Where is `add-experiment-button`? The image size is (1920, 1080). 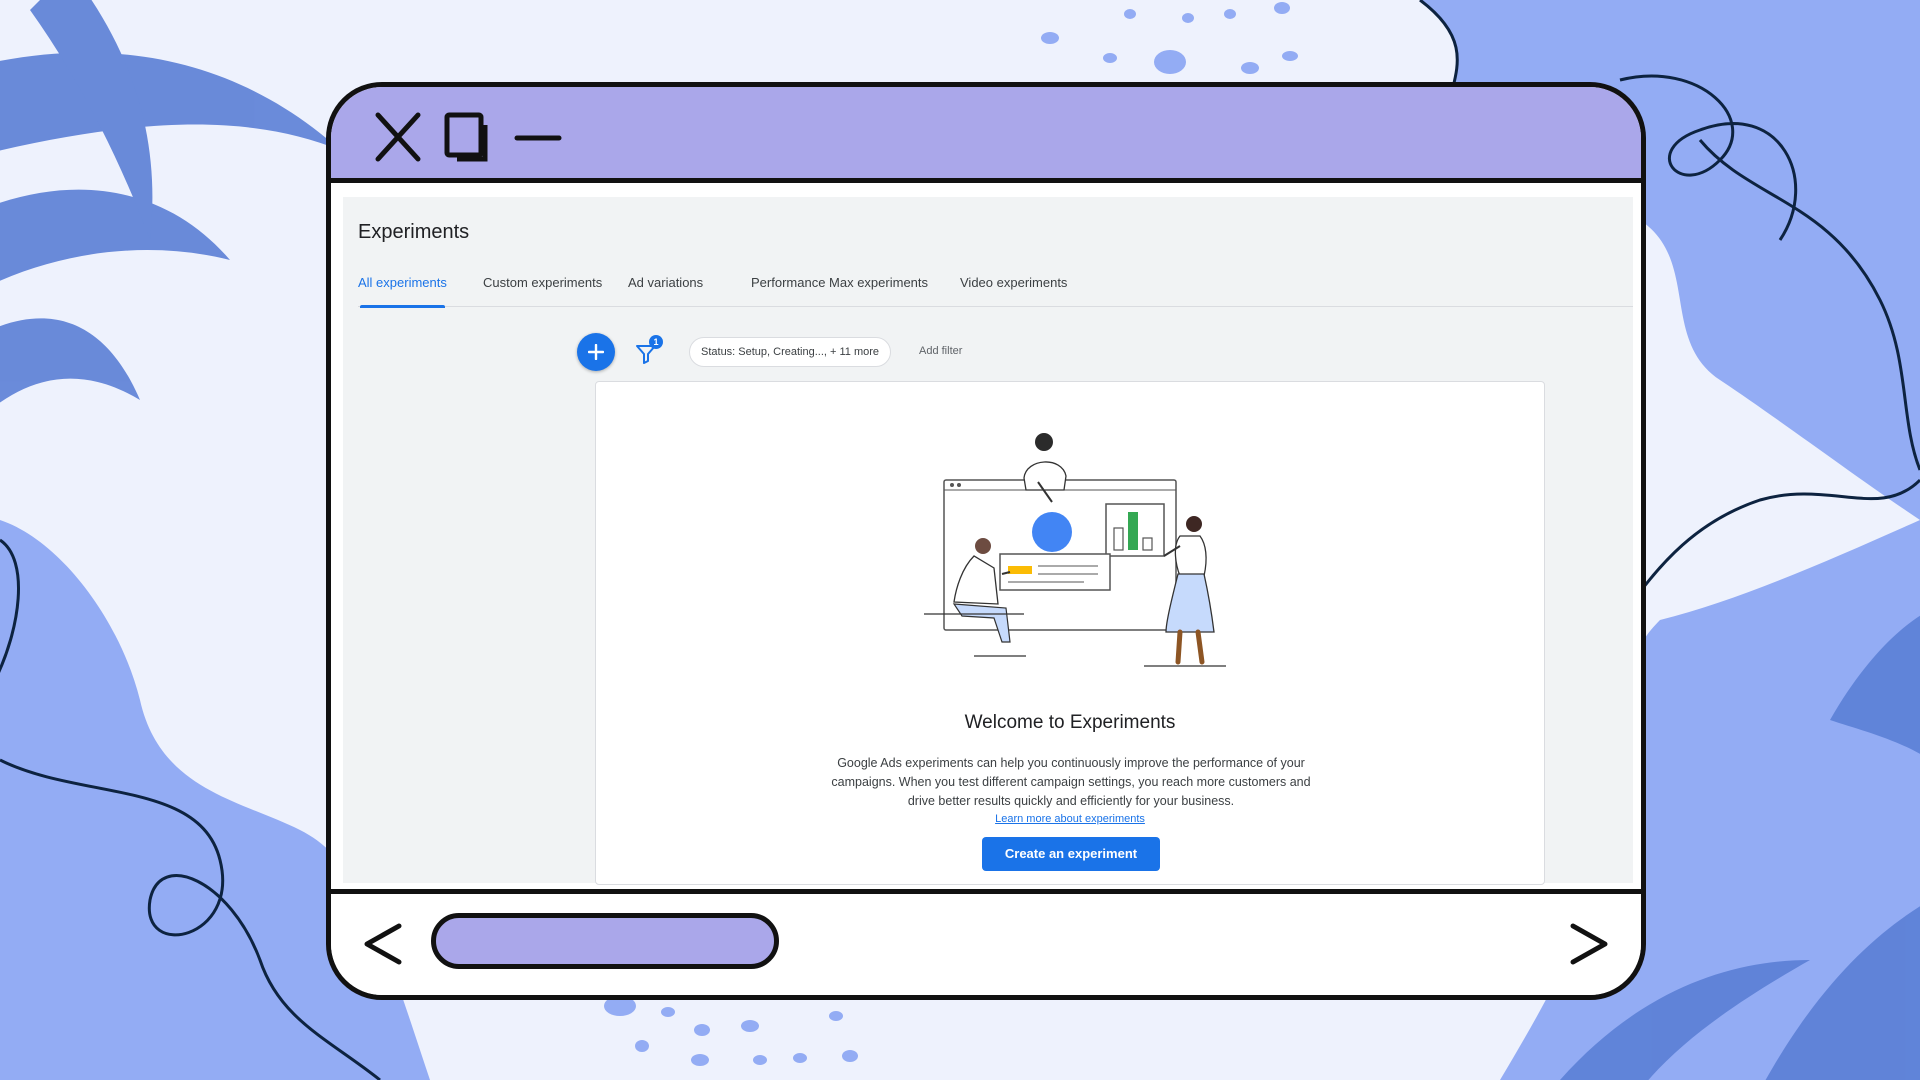 add-experiment-button is located at coordinates (596, 352).